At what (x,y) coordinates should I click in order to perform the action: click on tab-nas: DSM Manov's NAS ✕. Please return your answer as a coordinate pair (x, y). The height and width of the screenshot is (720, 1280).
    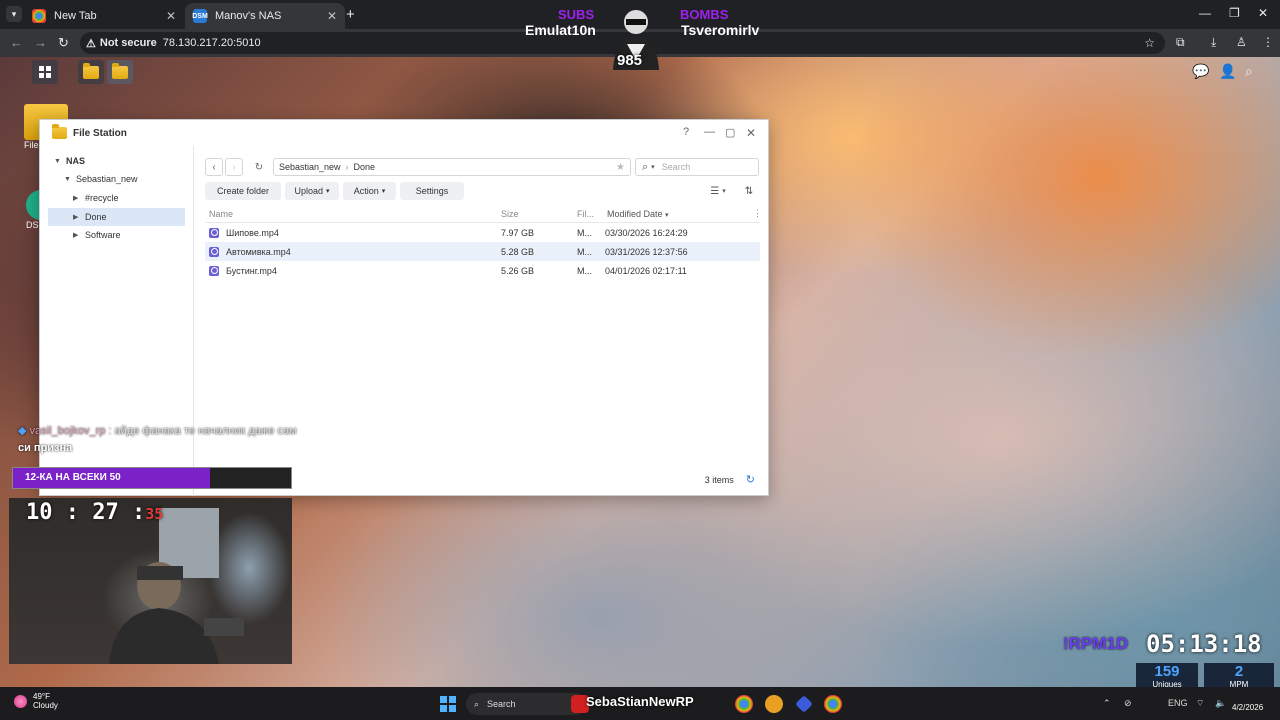
    Looking at the image, I should click on (265, 16).